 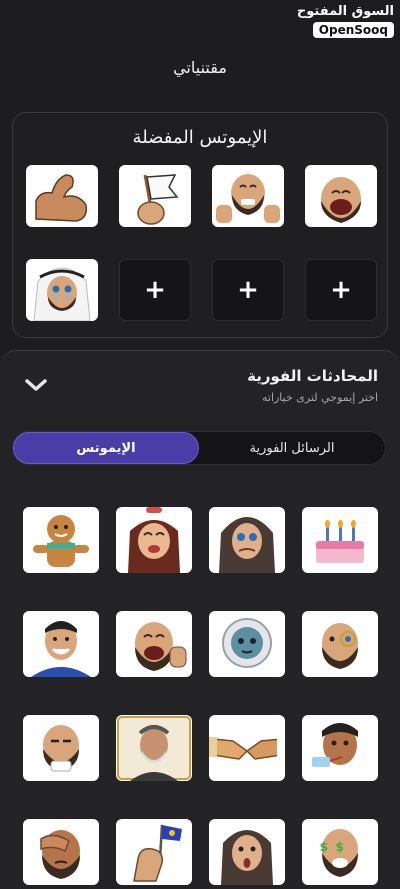 I want to click on flexed-biceps-emoji-icon, so click(x=61, y=198).